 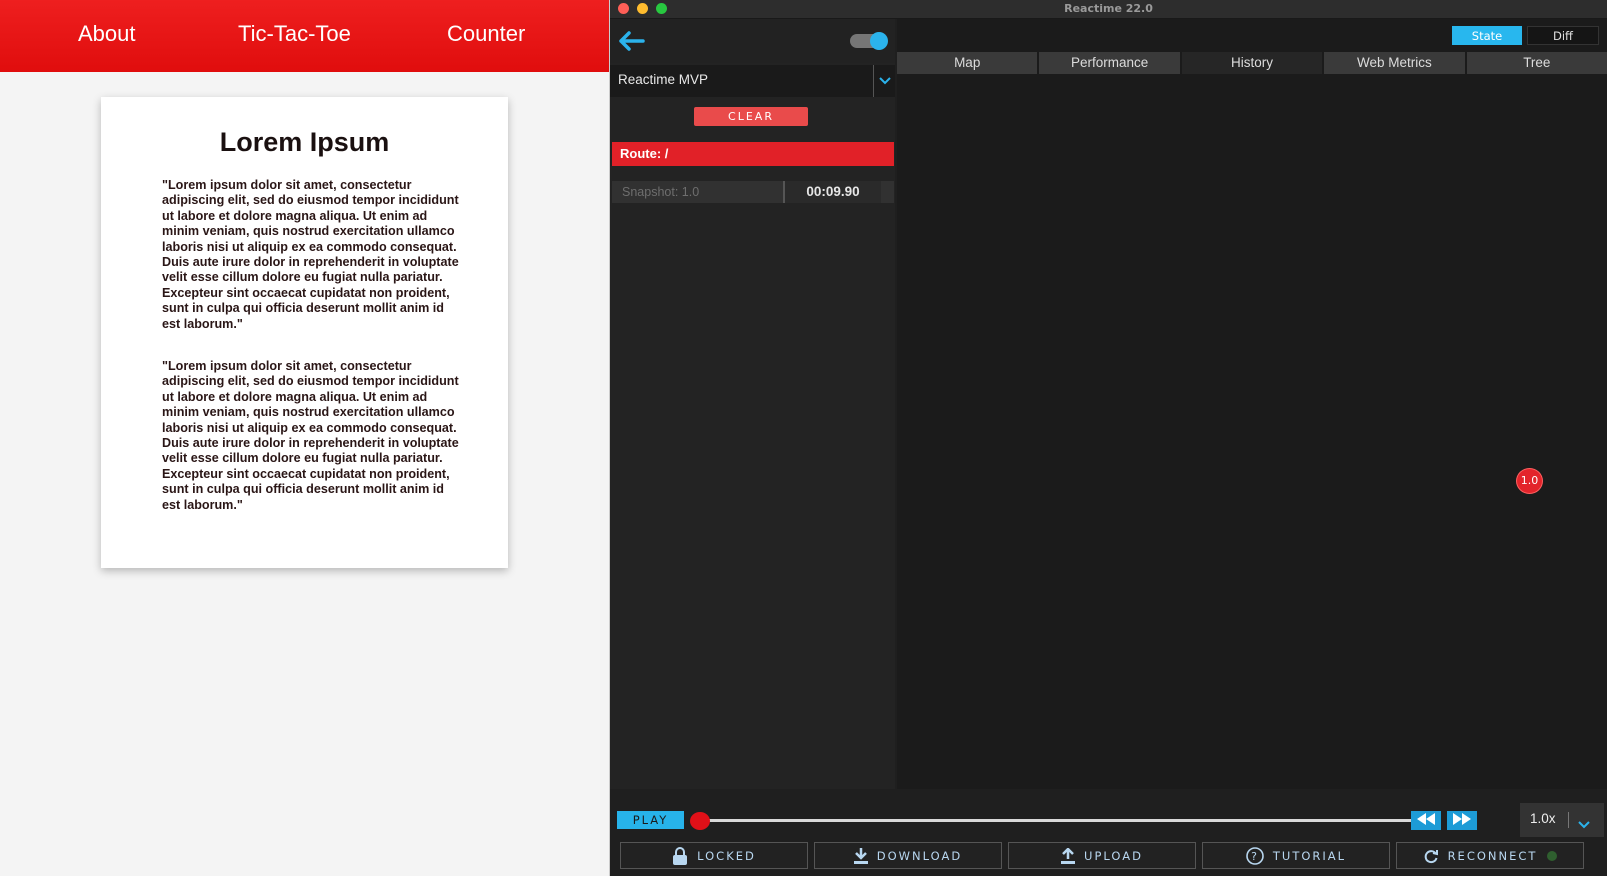 I want to click on app-navbar: About Tic-Tac-Toe Counter, so click(x=304, y=36).